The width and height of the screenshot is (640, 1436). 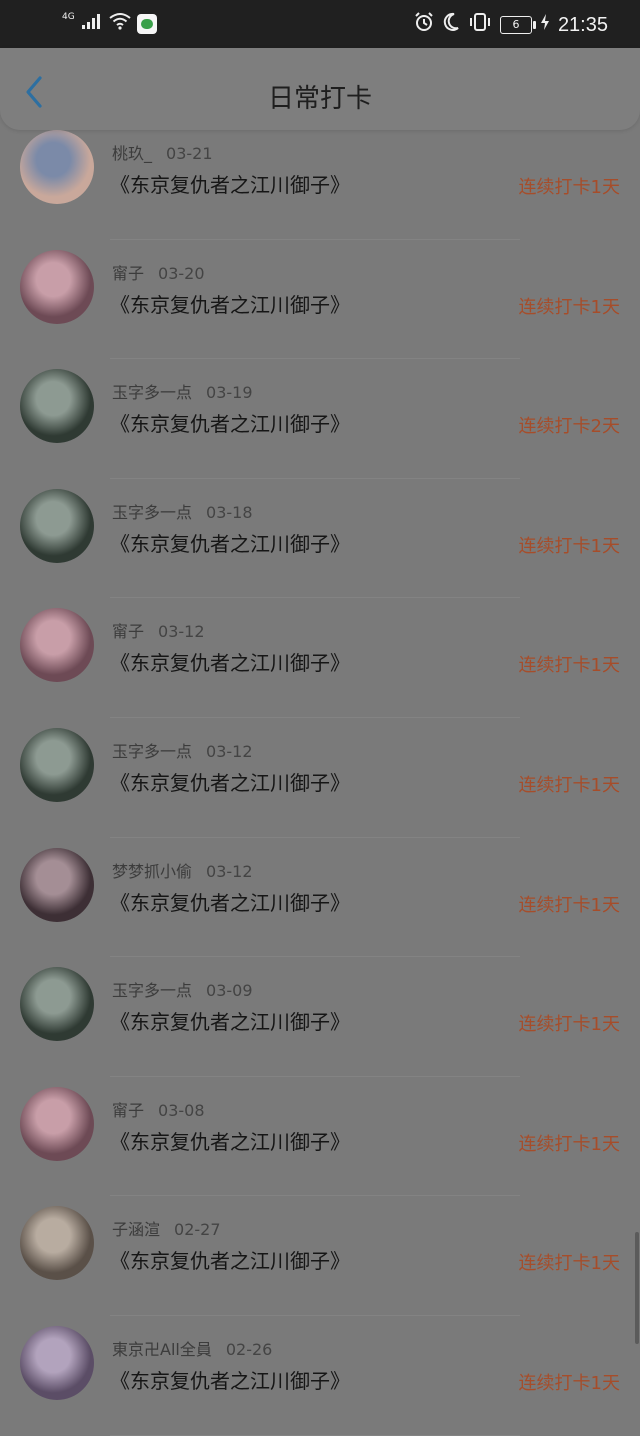 What do you see at coordinates (166, 1228) in the screenshot?
I see `entry-meta: 子涵渲 02-27` at bounding box center [166, 1228].